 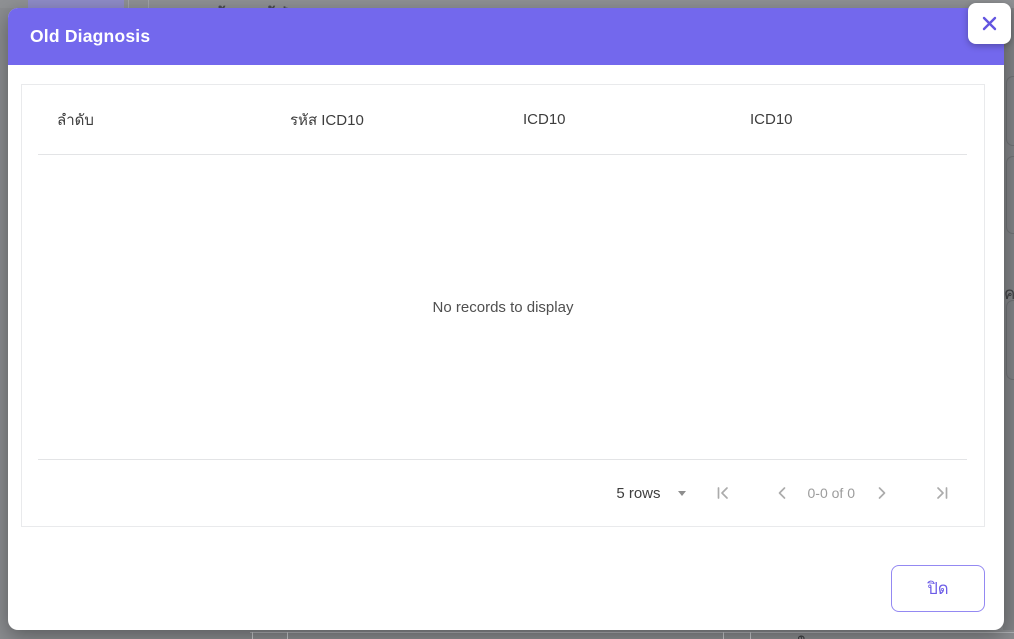 I want to click on previous-page-icon, so click(x=781, y=493).